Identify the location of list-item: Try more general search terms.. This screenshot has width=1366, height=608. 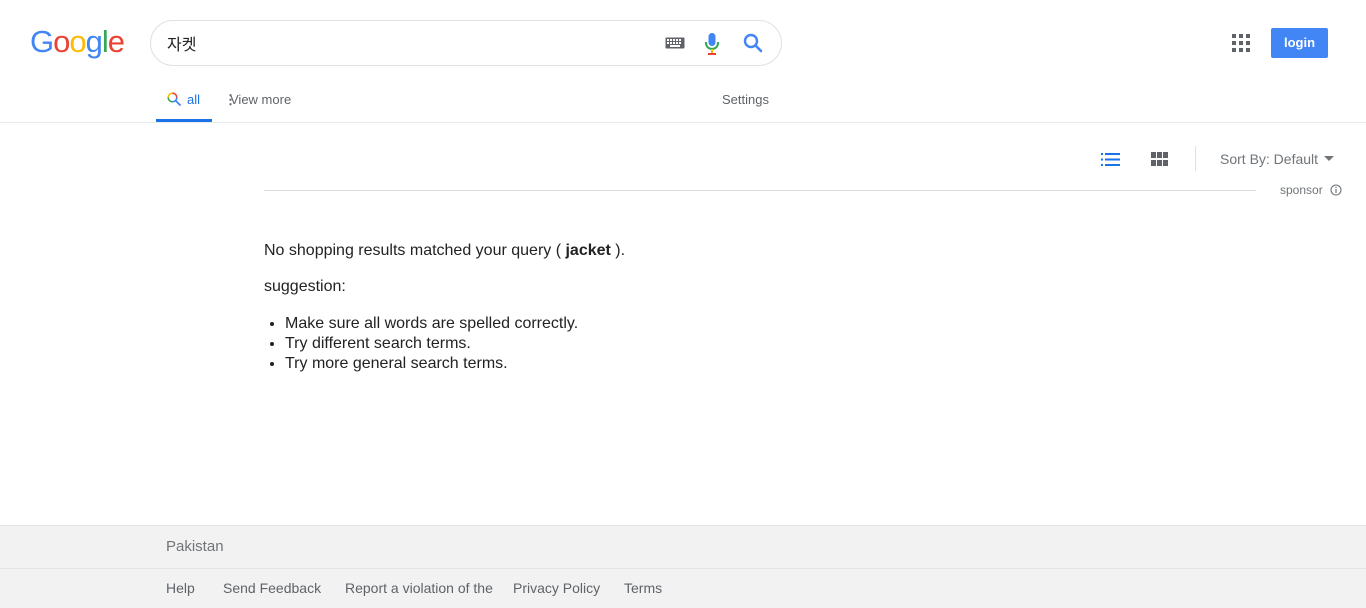
(431, 364).